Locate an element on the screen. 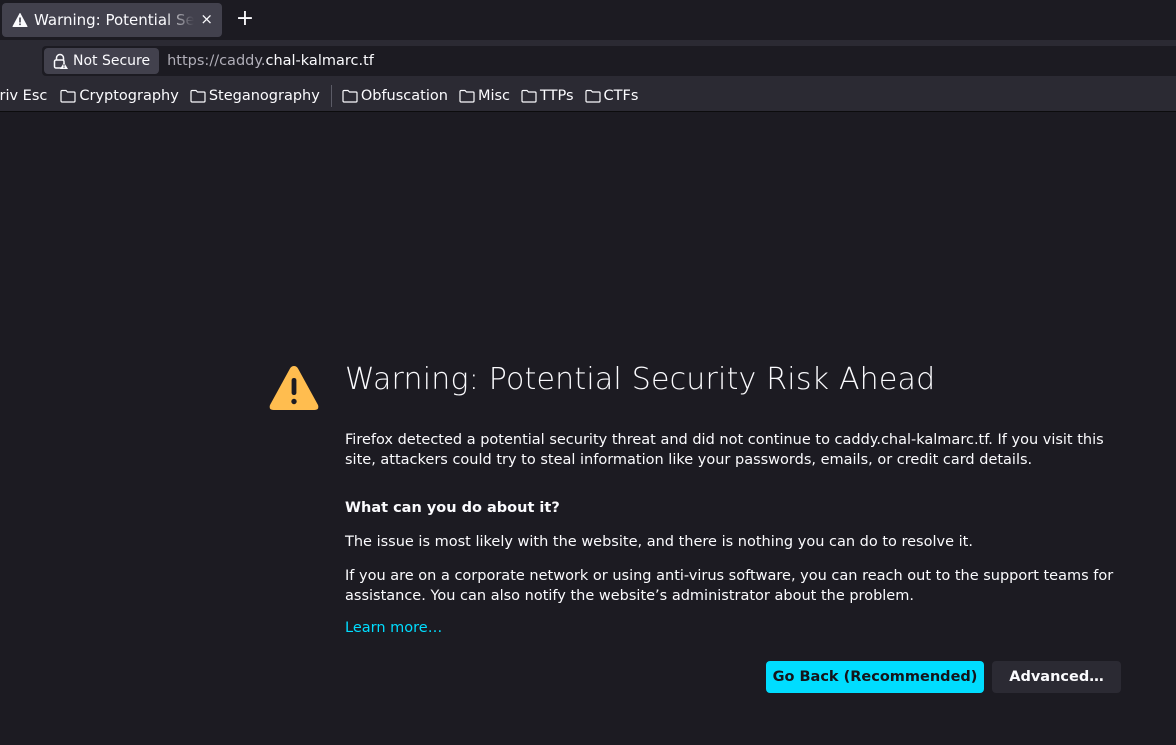 The width and height of the screenshot is (1176, 745). page-title: Warning: Potential Security Risk Ahead is located at coordinates (640, 379).